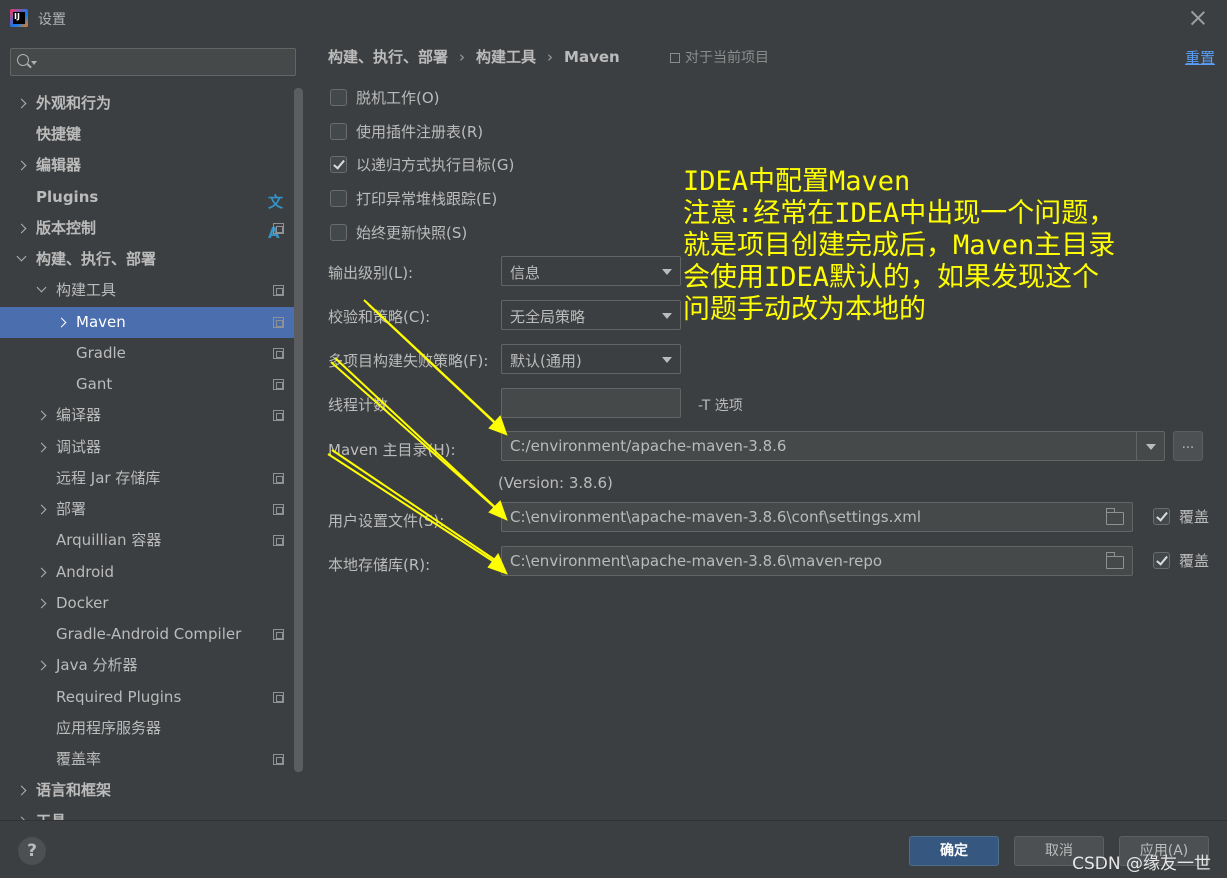 The height and width of the screenshot is (878, 1227). Describe the element at coordinates (147, 813) in the screenshot. I see `sidebar-item-tools: 工具` at that location.